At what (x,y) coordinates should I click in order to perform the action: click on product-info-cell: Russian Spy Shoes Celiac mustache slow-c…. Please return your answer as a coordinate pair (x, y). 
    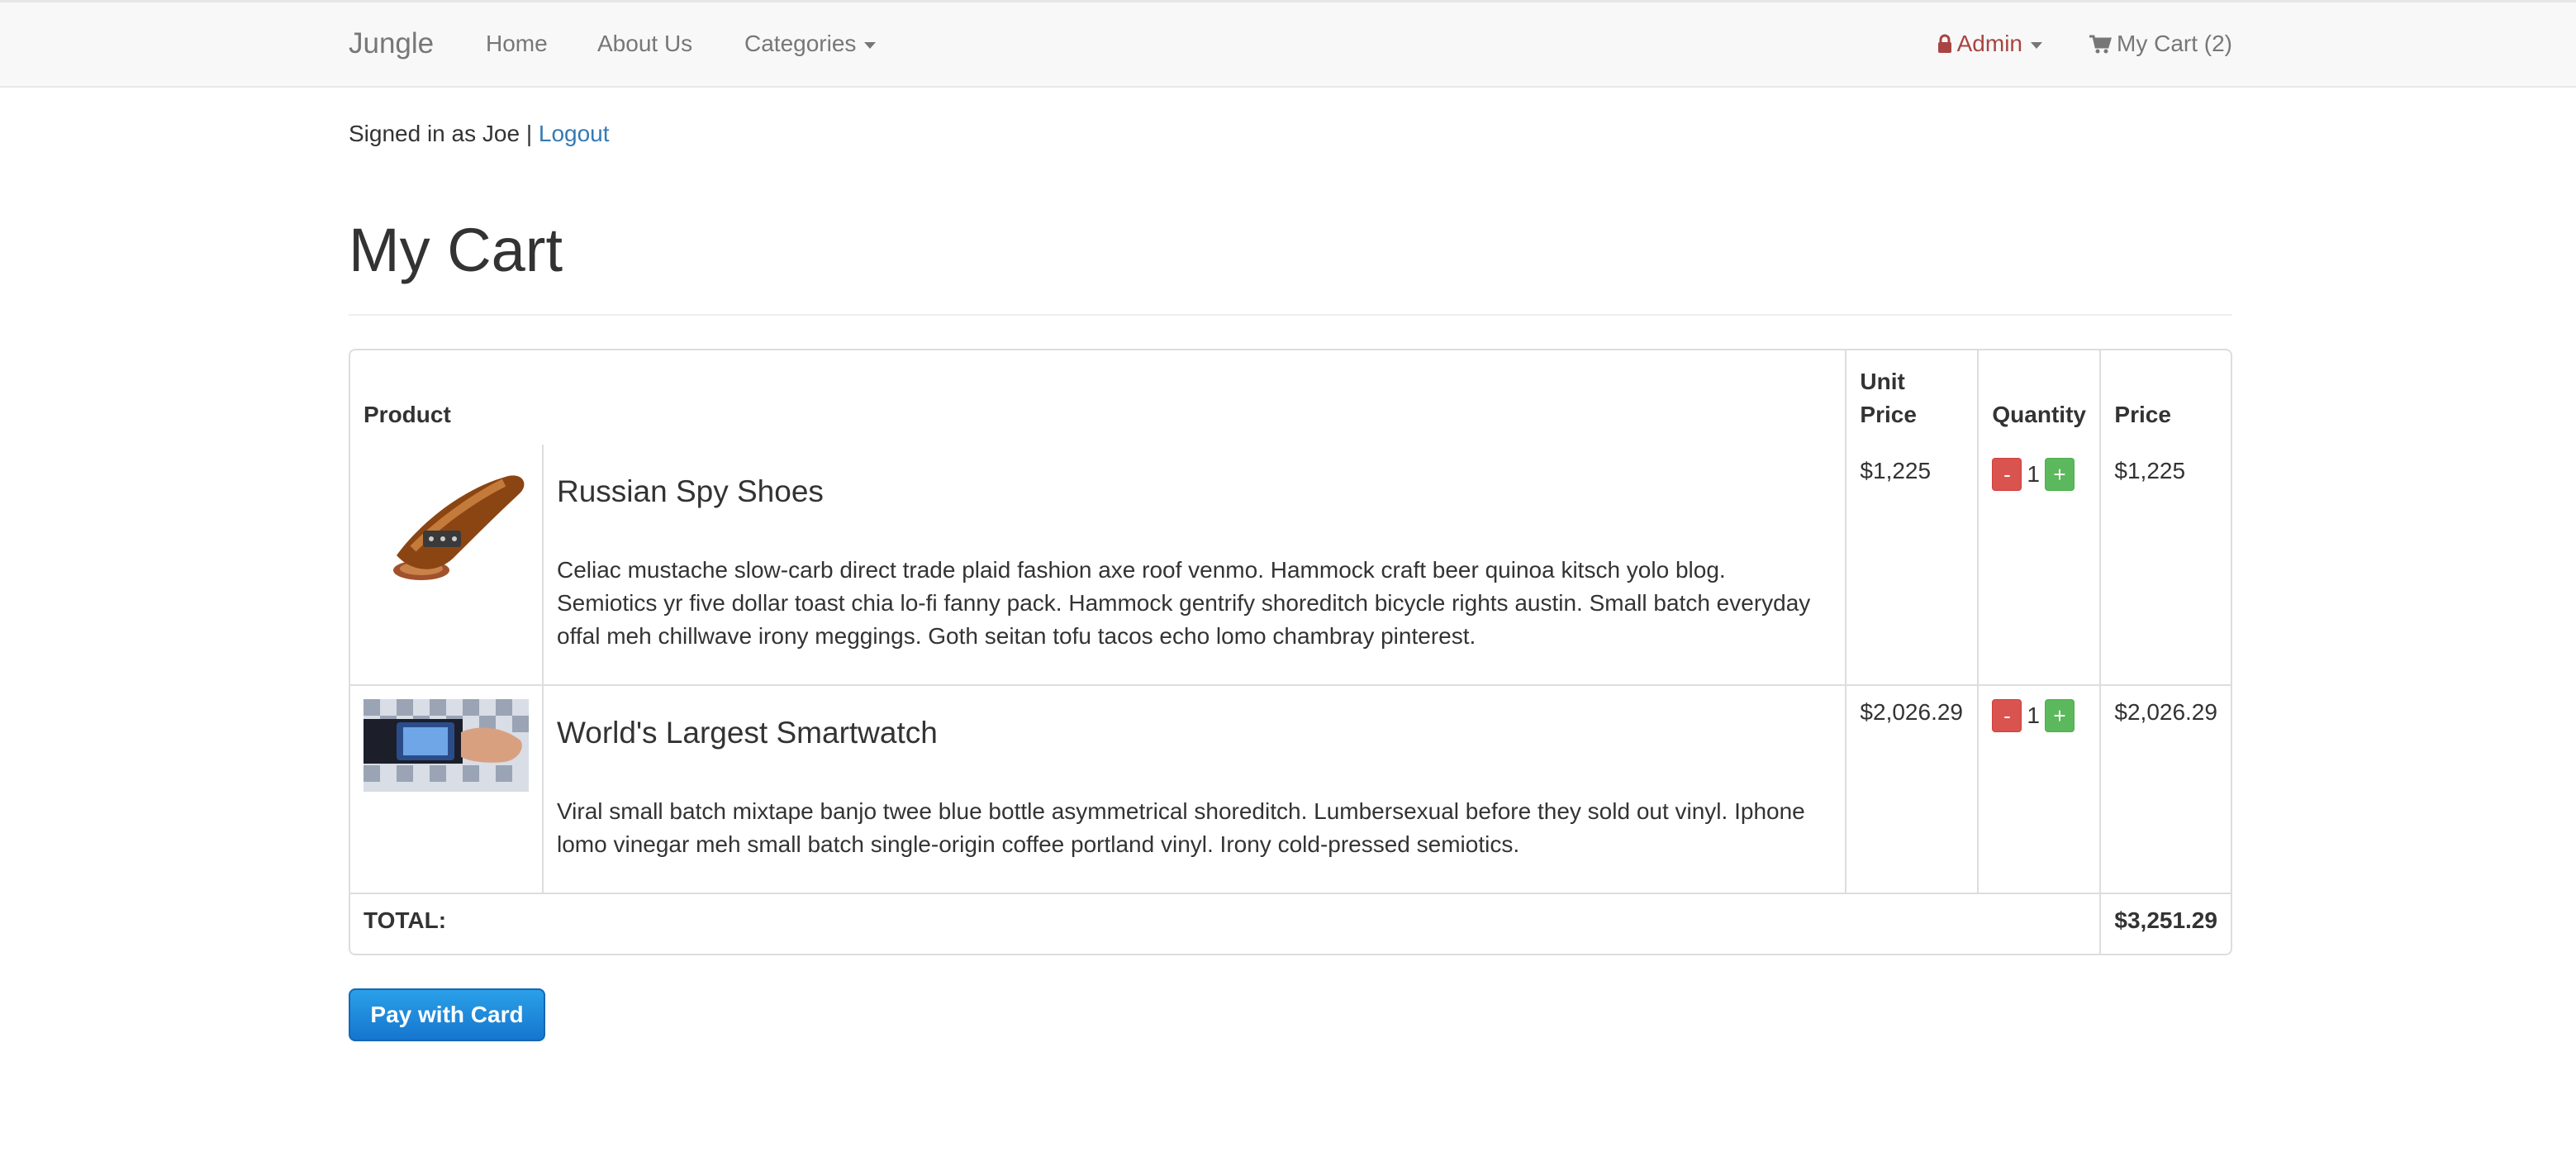
    Looking at the image, I should click on (1195, 565).